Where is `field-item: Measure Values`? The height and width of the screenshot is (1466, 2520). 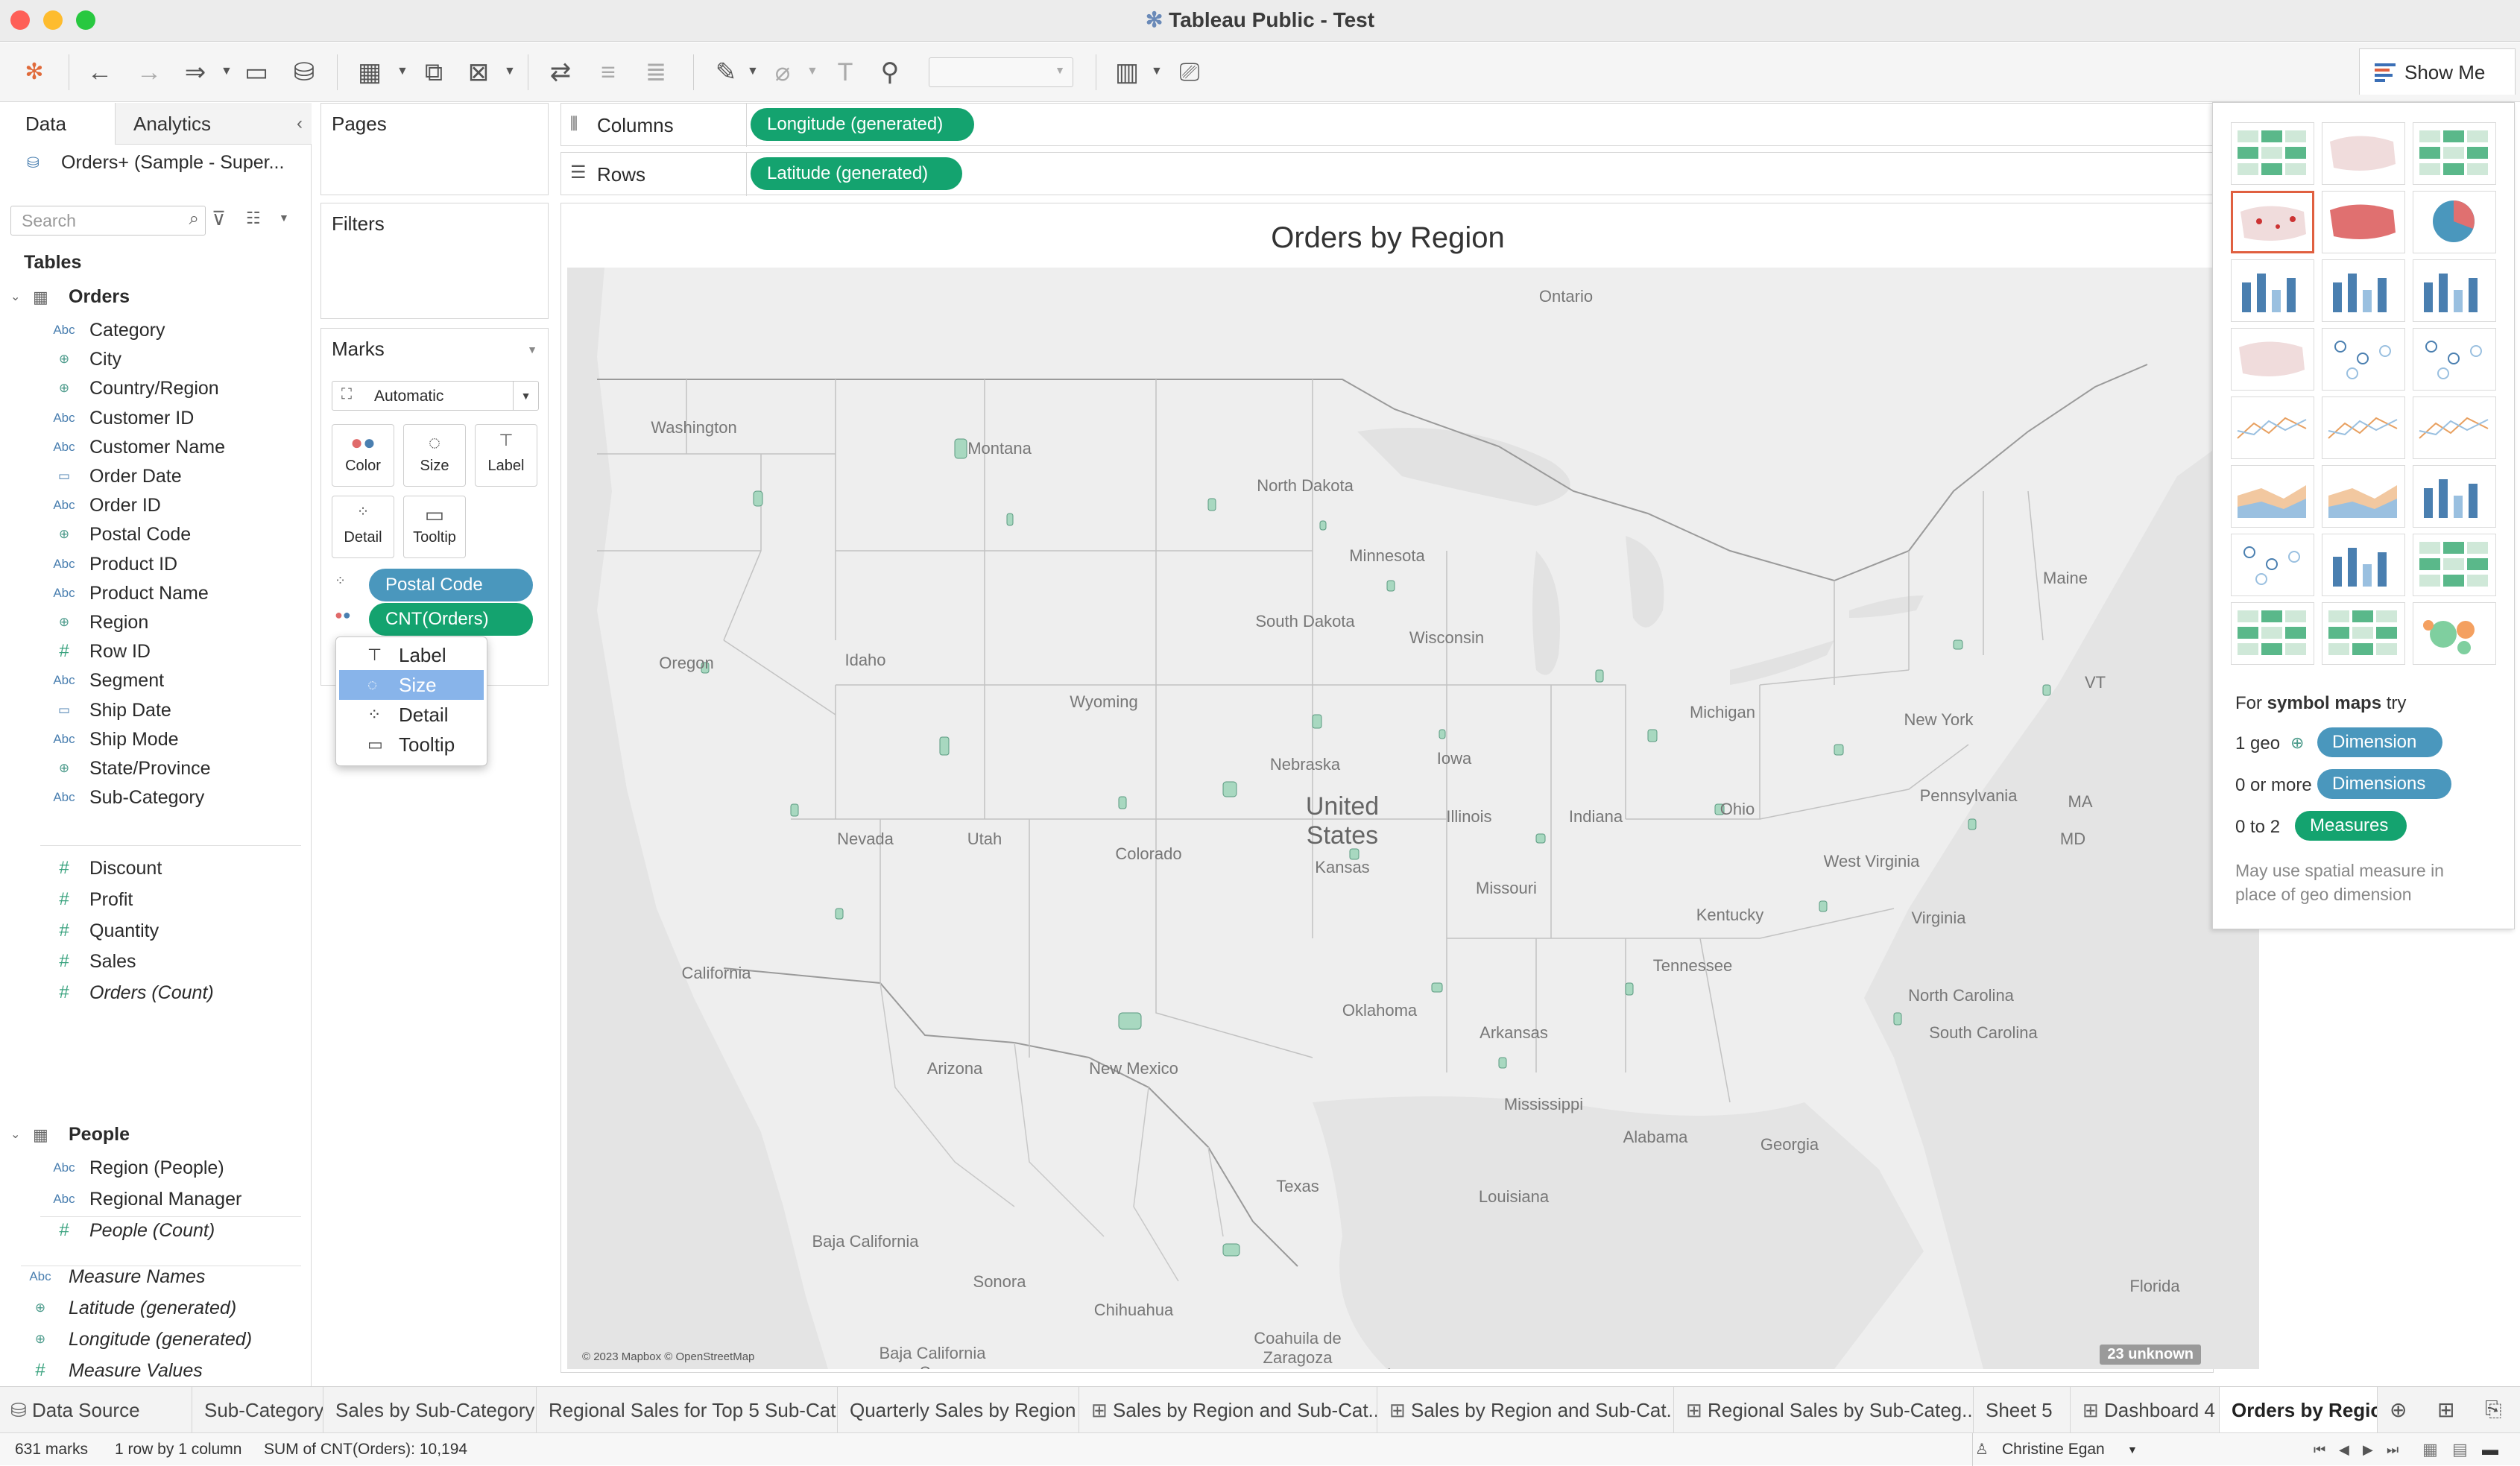
field-item: Measure Values is located at coordinates (136, 1370).